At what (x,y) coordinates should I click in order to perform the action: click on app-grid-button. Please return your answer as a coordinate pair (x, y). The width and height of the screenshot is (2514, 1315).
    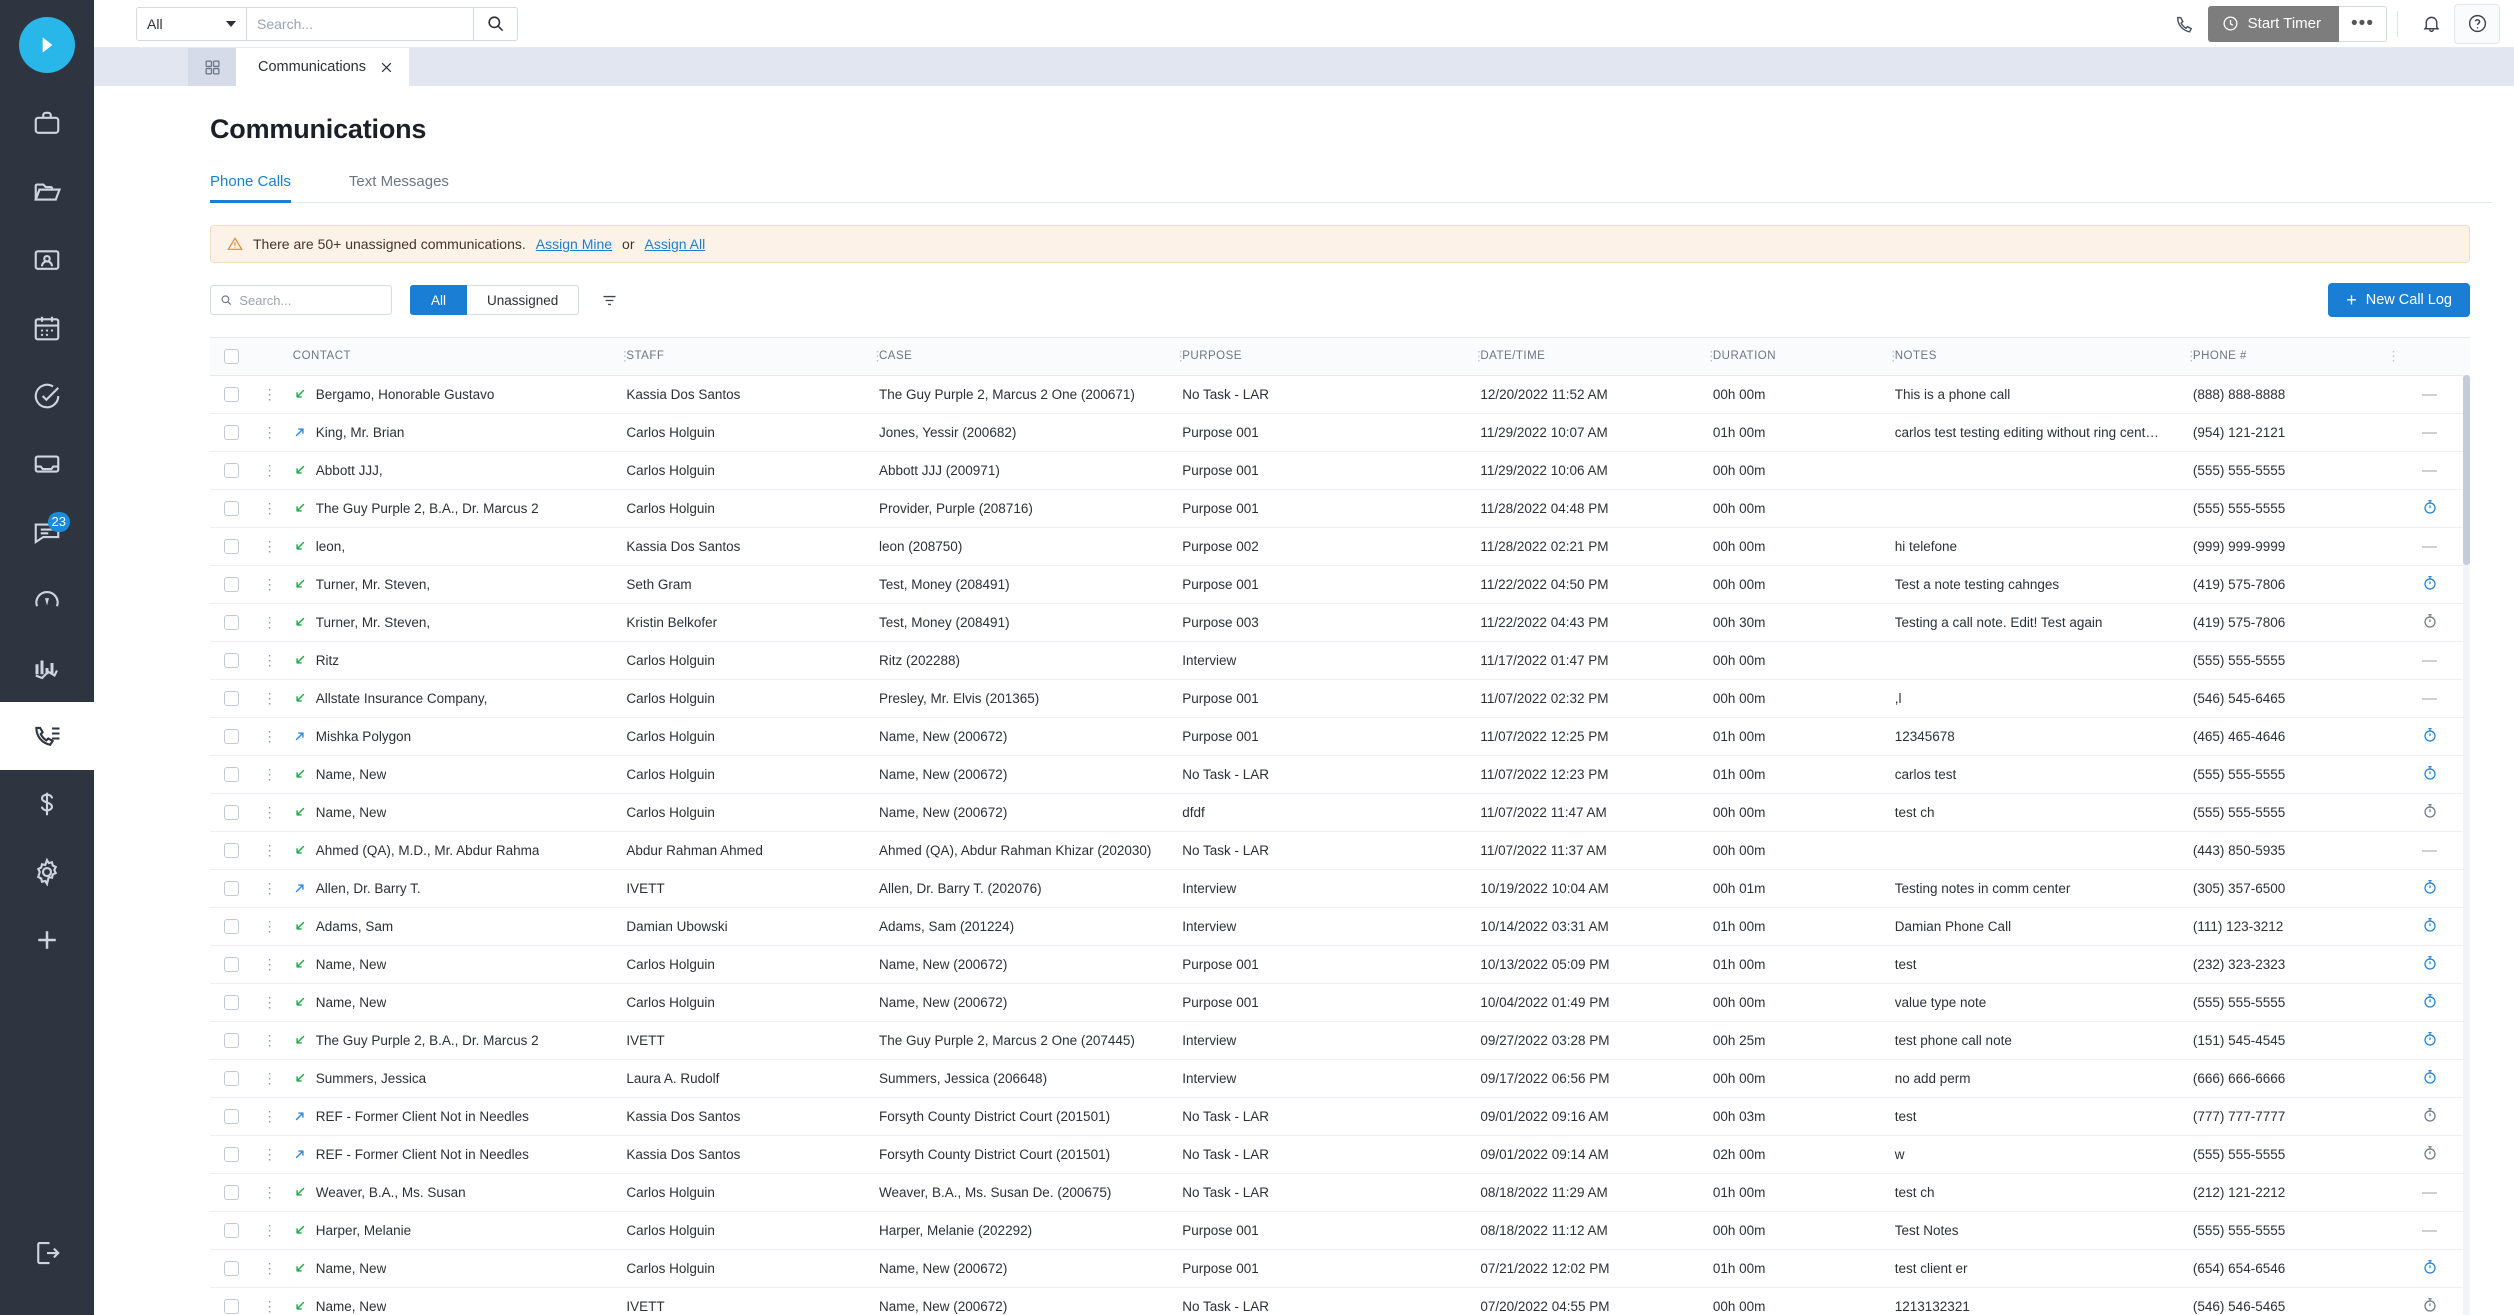
    Looking at the image, I should click on (212, 67).